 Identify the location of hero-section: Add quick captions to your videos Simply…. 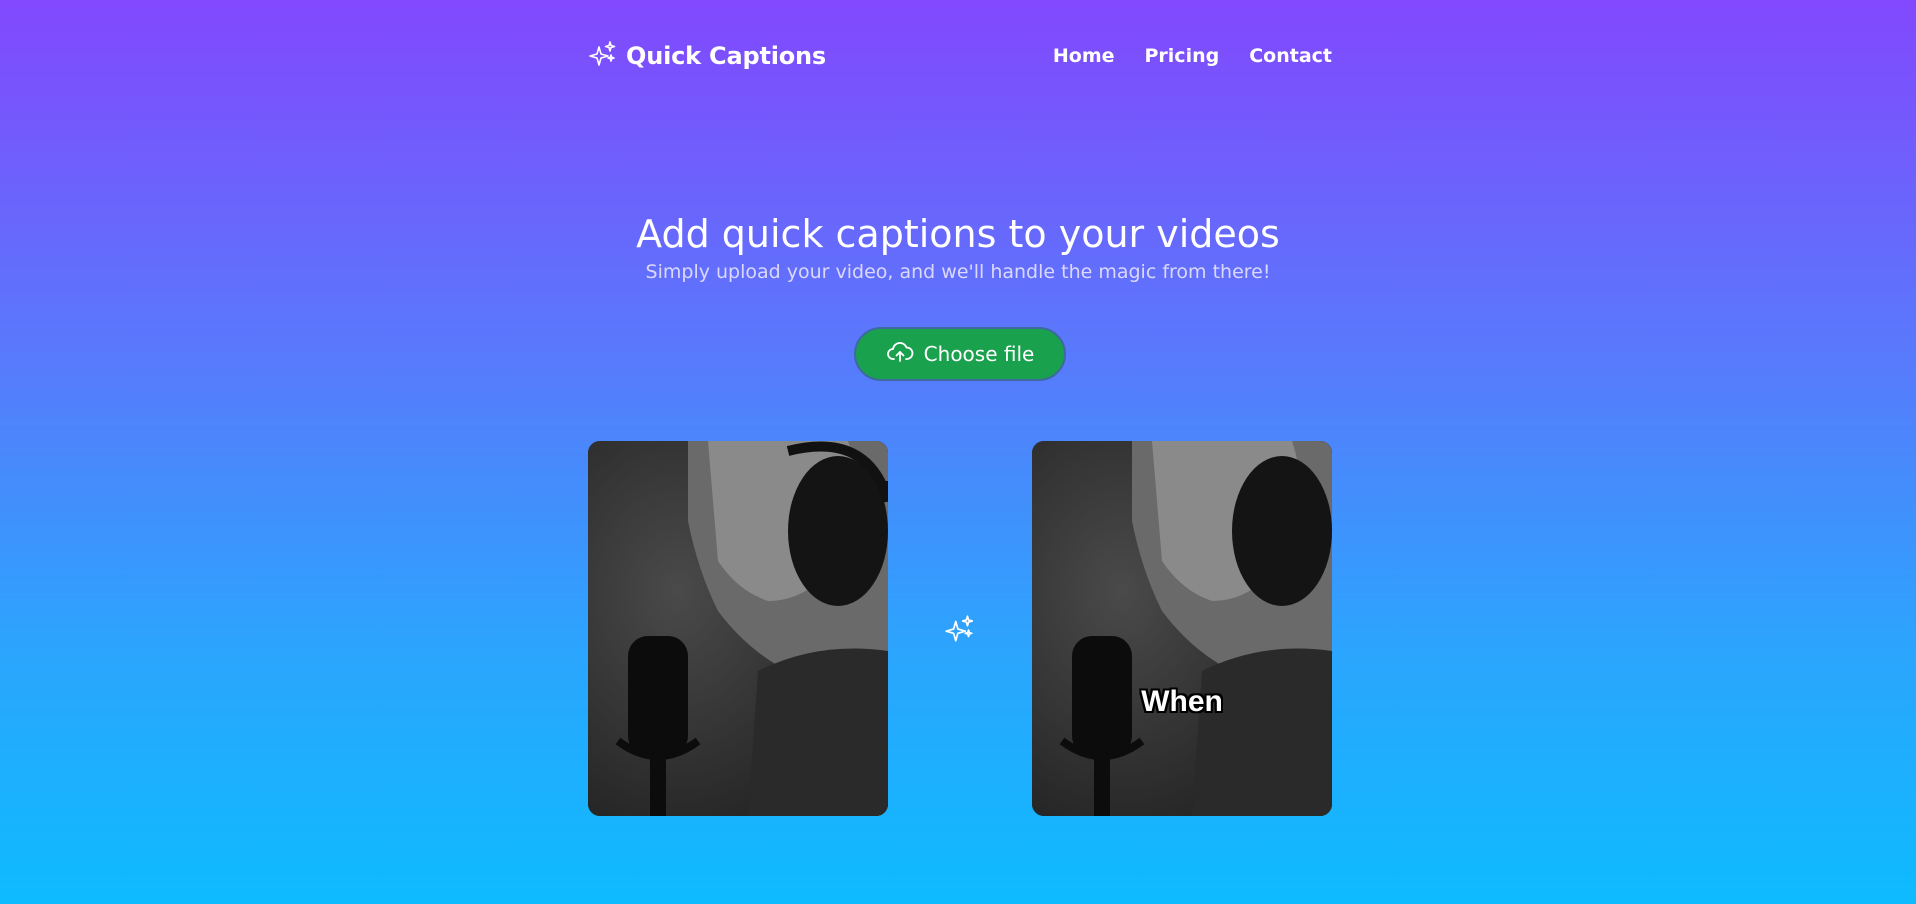
(958, 246).